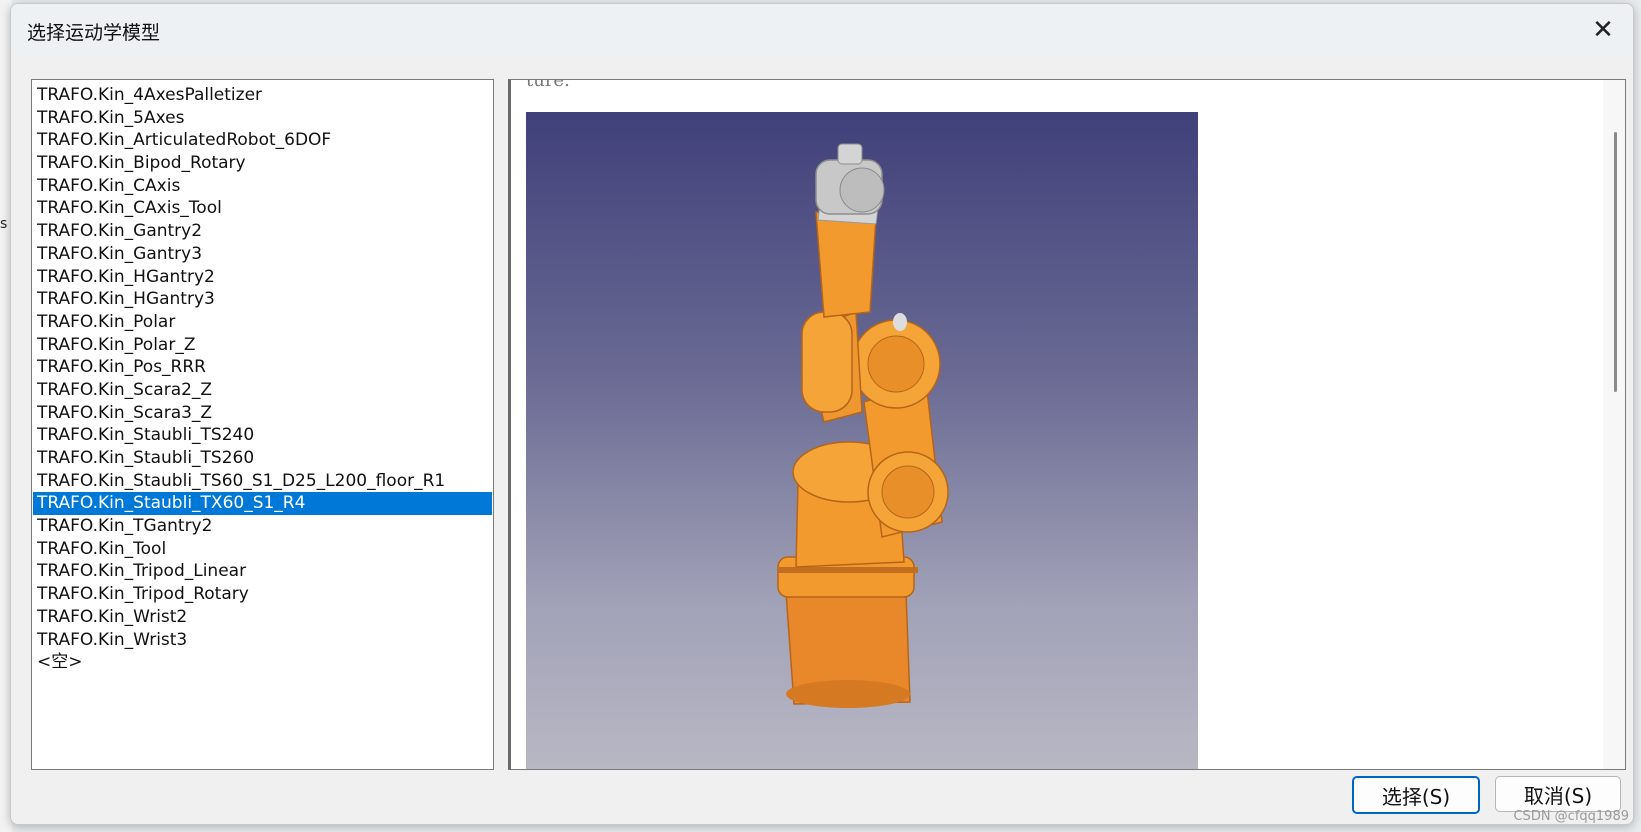 The image size is (1641, 832). What do you see at coordinates (262, 367) in the screenshot?
I see `list-item: TRAFO.Kin_Pos_RRR` at bounding box center [262, 367].